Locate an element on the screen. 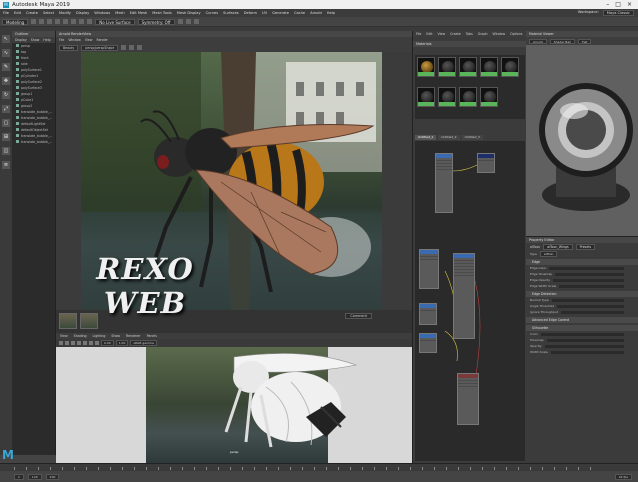  viewport-menu-item: Lighting is located at coordinates (99, 336).